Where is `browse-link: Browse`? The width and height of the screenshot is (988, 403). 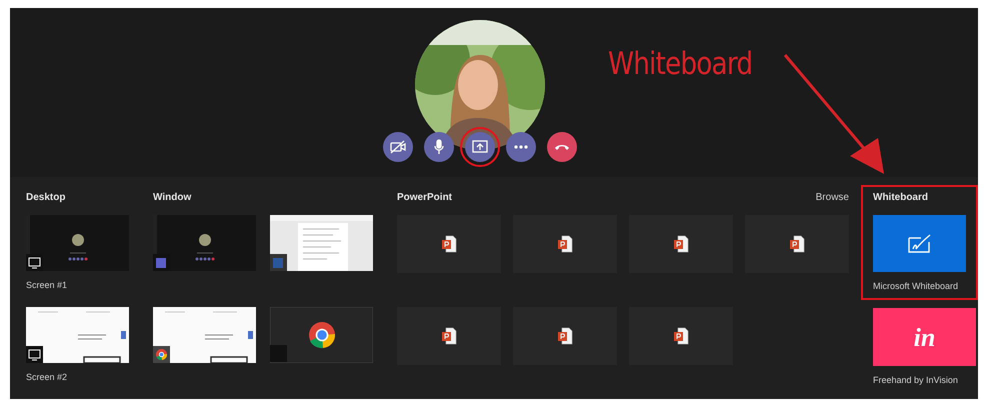 browse-link: Browse is located at coordinates (832, 203).